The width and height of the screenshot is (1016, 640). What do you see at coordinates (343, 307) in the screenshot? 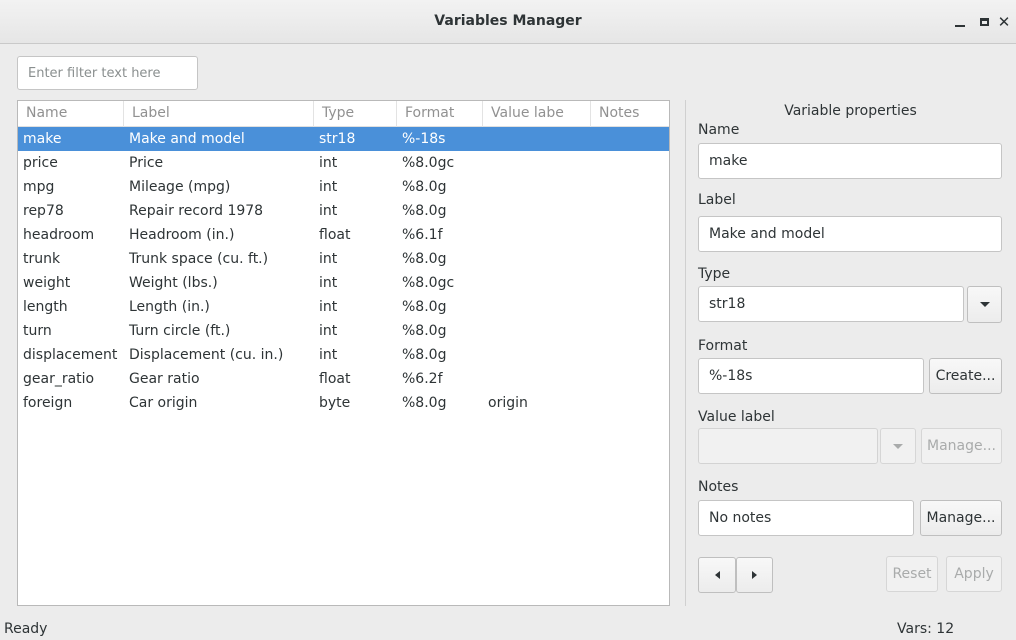
I see `table-row: length Length (in.) int %8.0g` at bounding box center [343, 307].